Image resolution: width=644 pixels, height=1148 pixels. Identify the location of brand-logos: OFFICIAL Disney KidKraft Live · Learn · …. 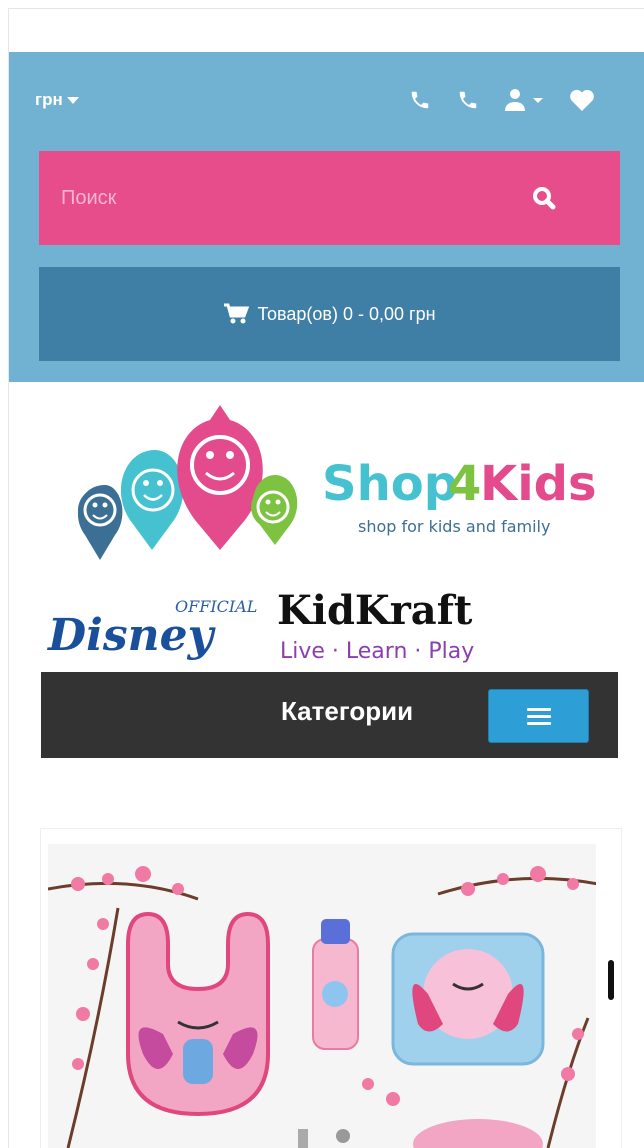
(330, 627).